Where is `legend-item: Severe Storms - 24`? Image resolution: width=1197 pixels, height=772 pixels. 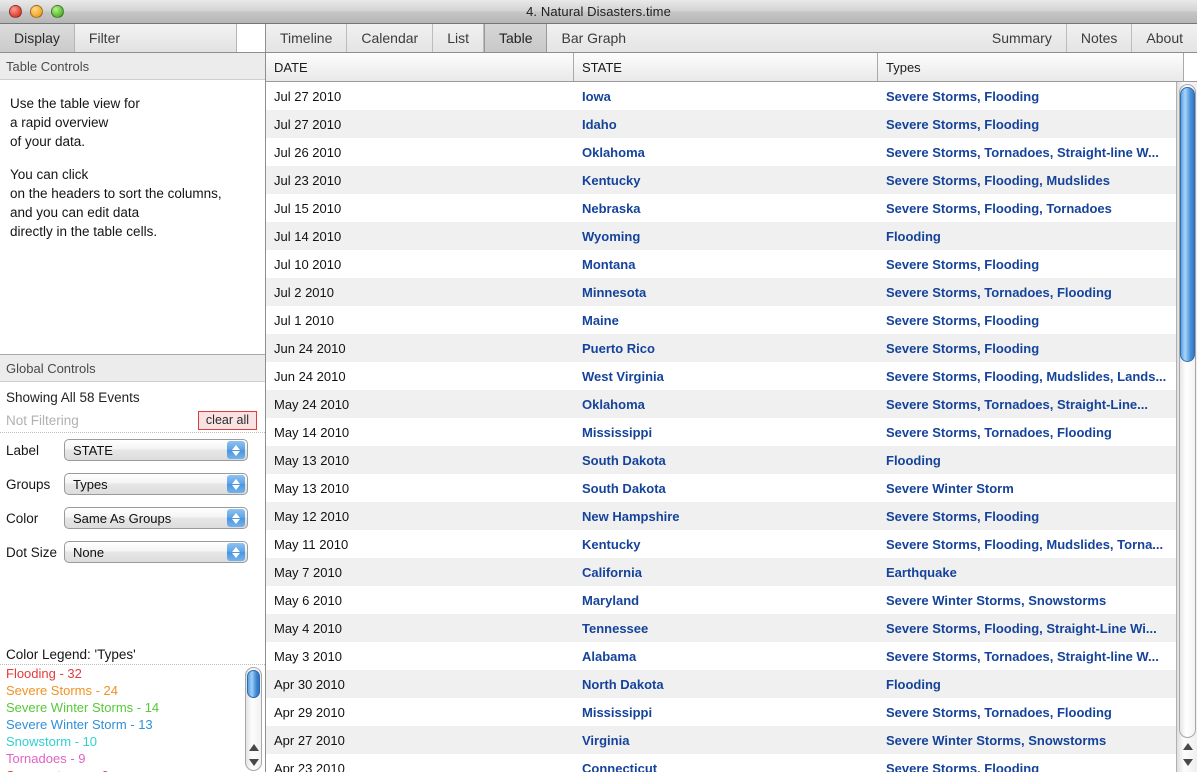 legend-item: Severe Storms - 24 is located at coordinates (135, 690).